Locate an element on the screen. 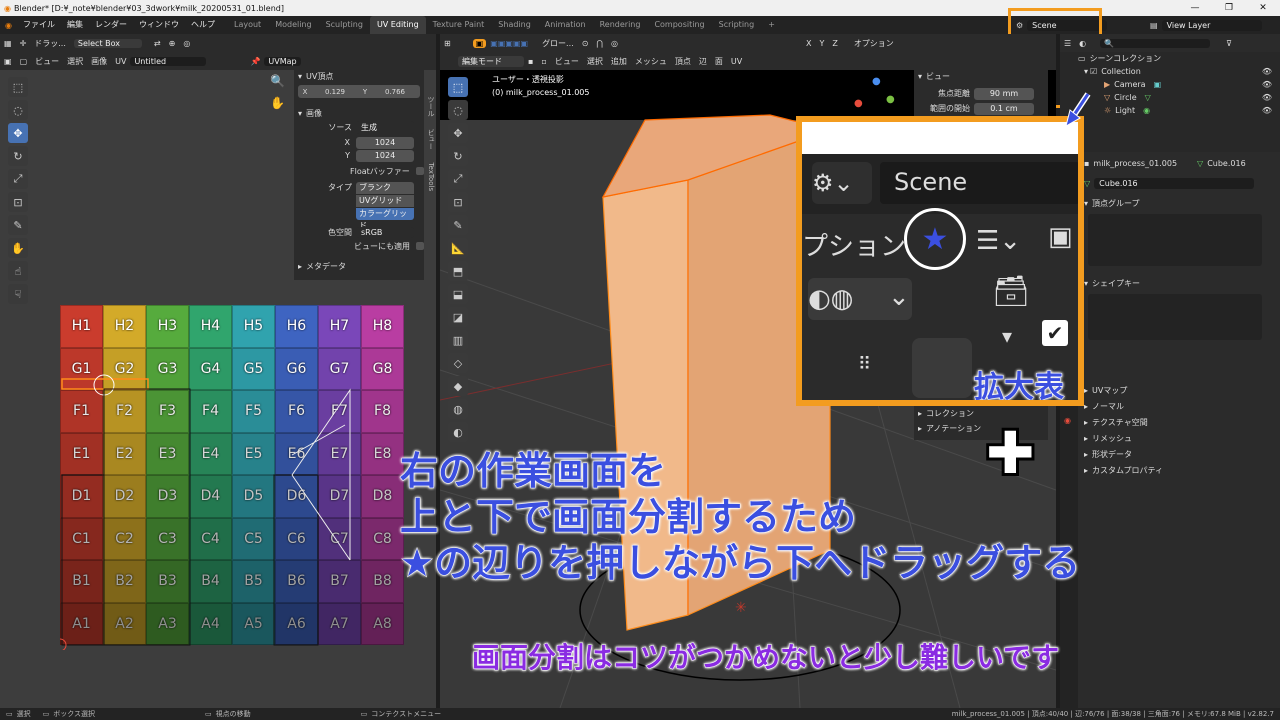 The height and width of the screenshot is (720, 1280). scale-tool-icon: ⤢ is located at coordinates (18, 179).